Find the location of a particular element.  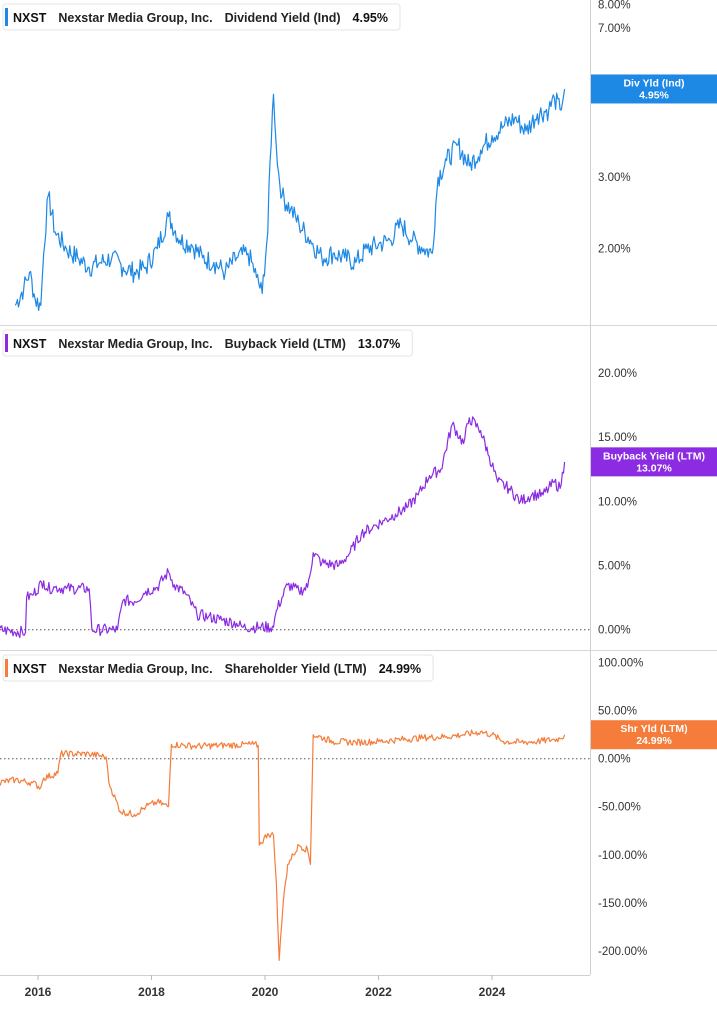

last-value-tag-label: Buyback Yield (LTM) is located at coordinates (654, 456).